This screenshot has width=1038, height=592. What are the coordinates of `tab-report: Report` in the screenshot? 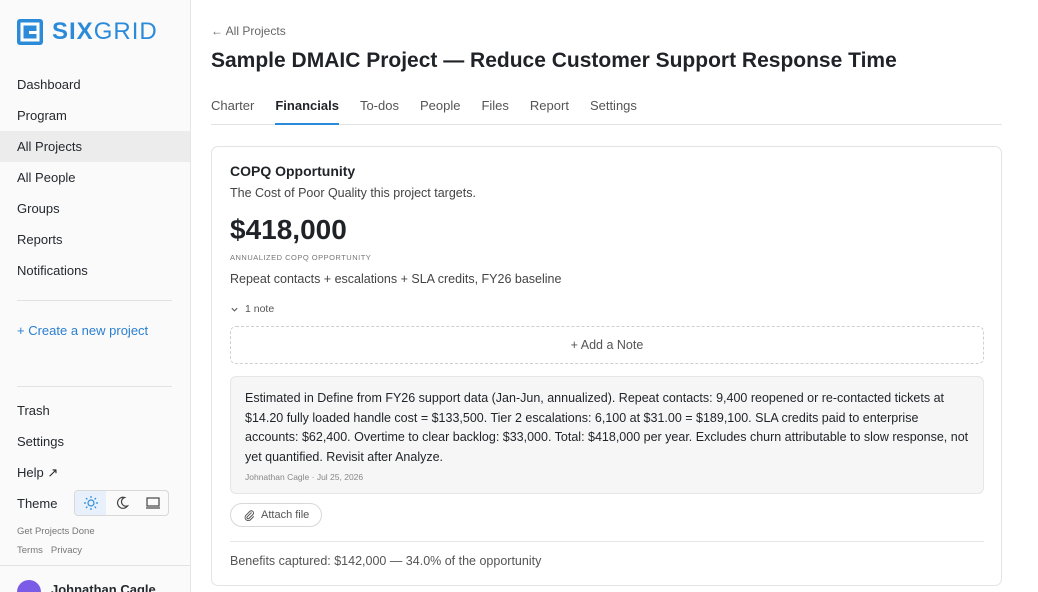 It's located at (549, 109).